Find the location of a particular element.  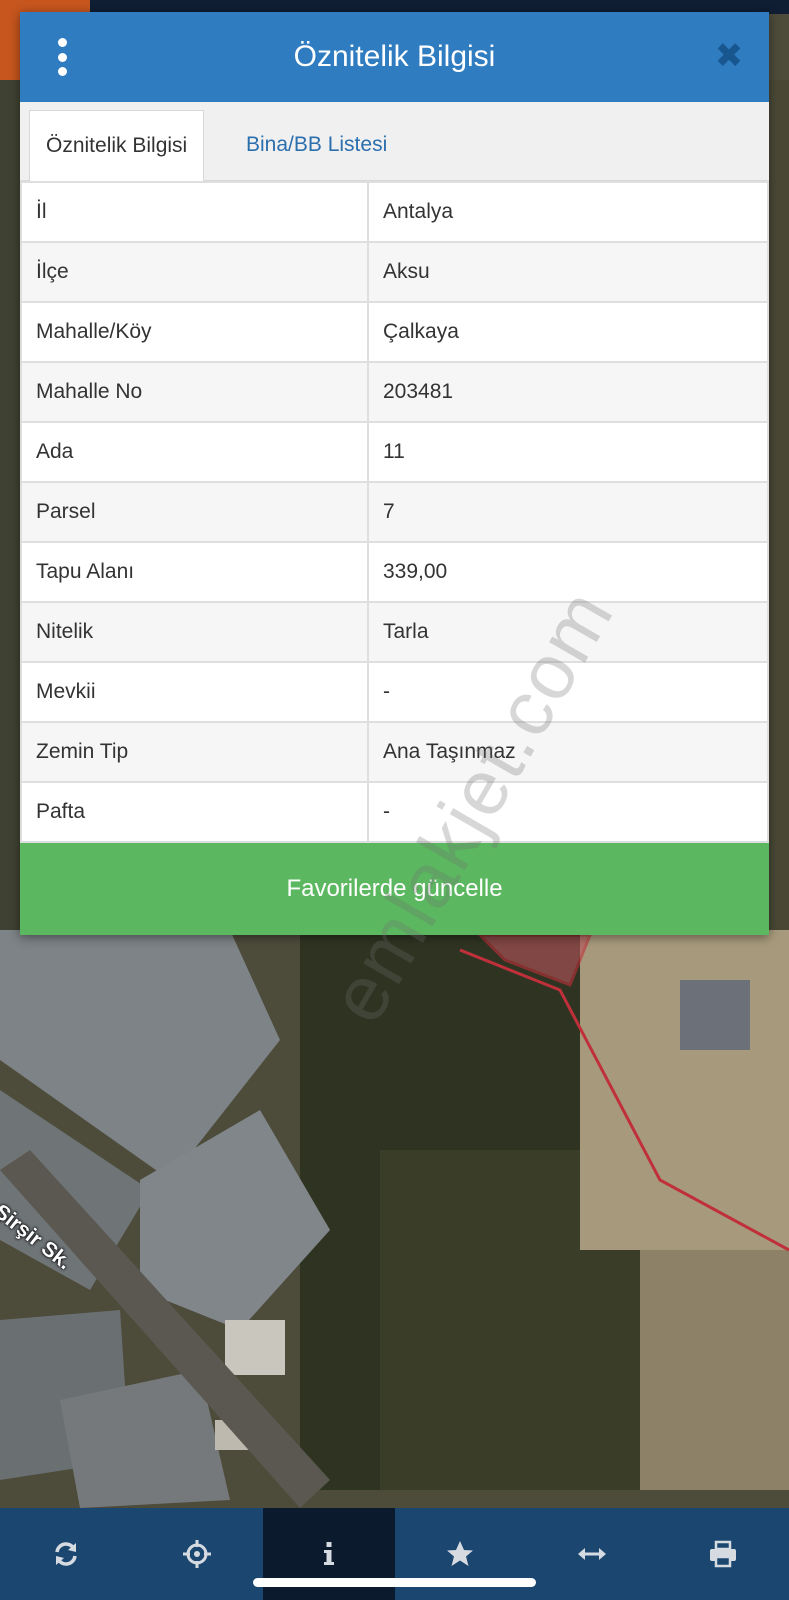

attribute-key: Nitelik is located at coordinates (194, 632).